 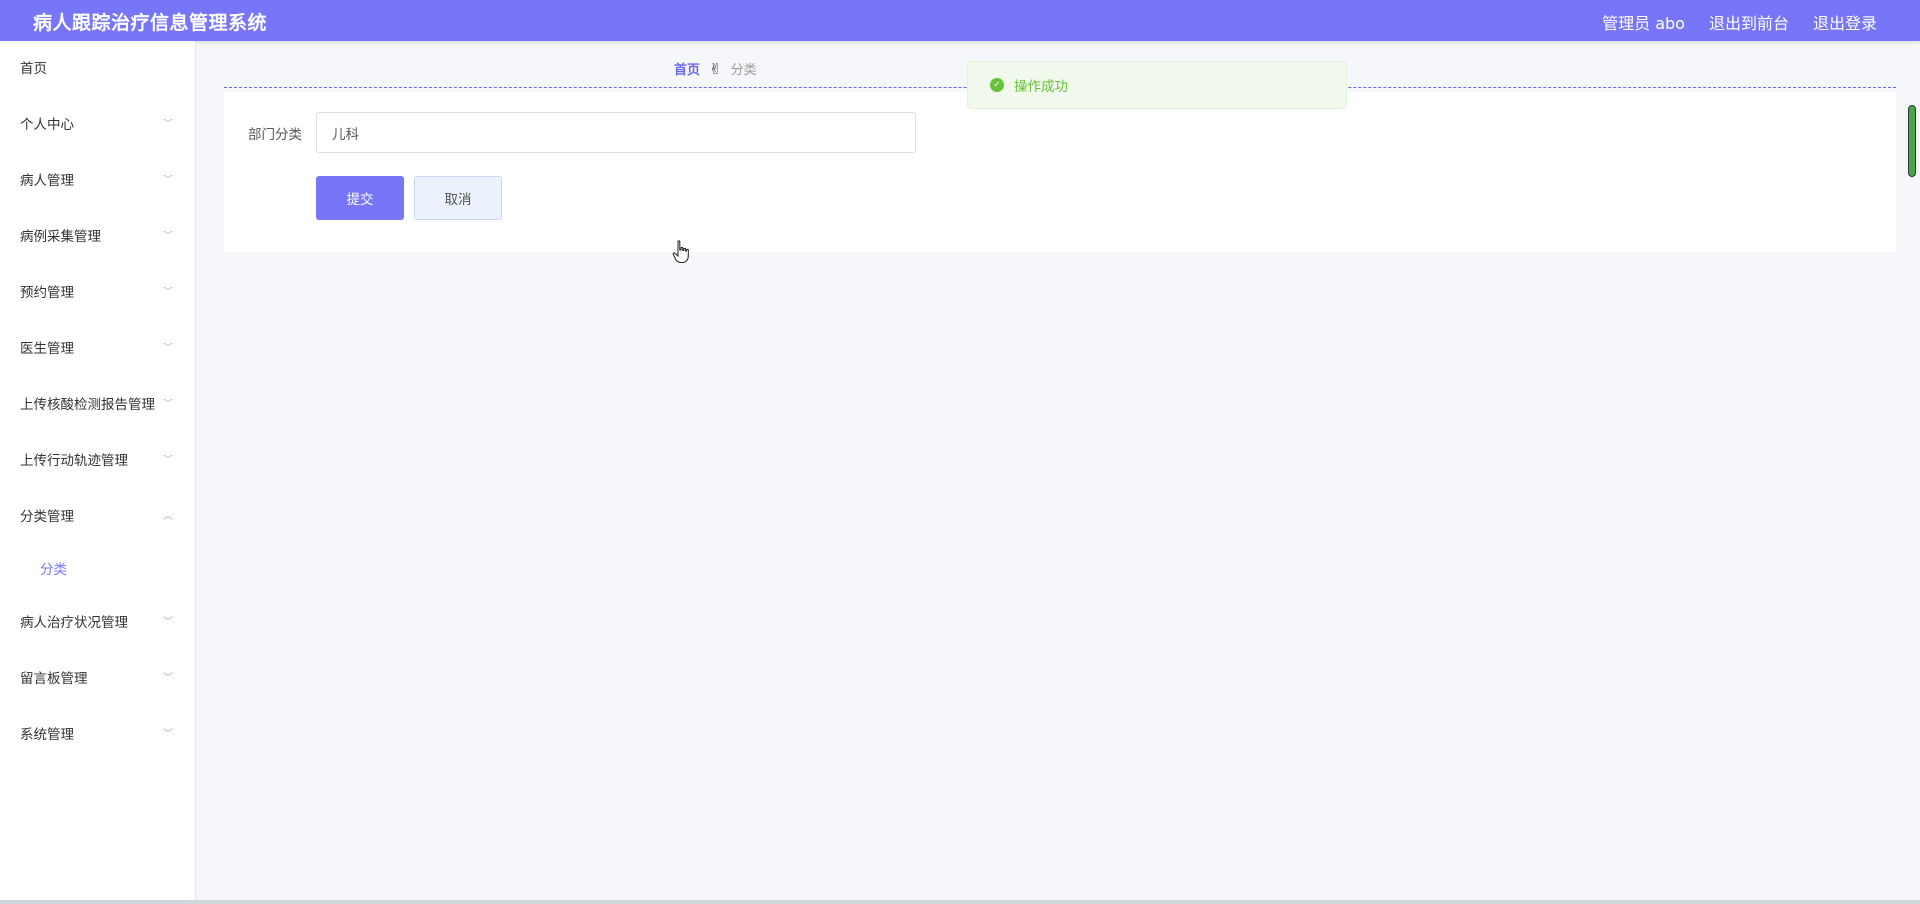 I want to click on sidebar-item-label: 上传行动轨迹管理, so click(x=74, y=461).